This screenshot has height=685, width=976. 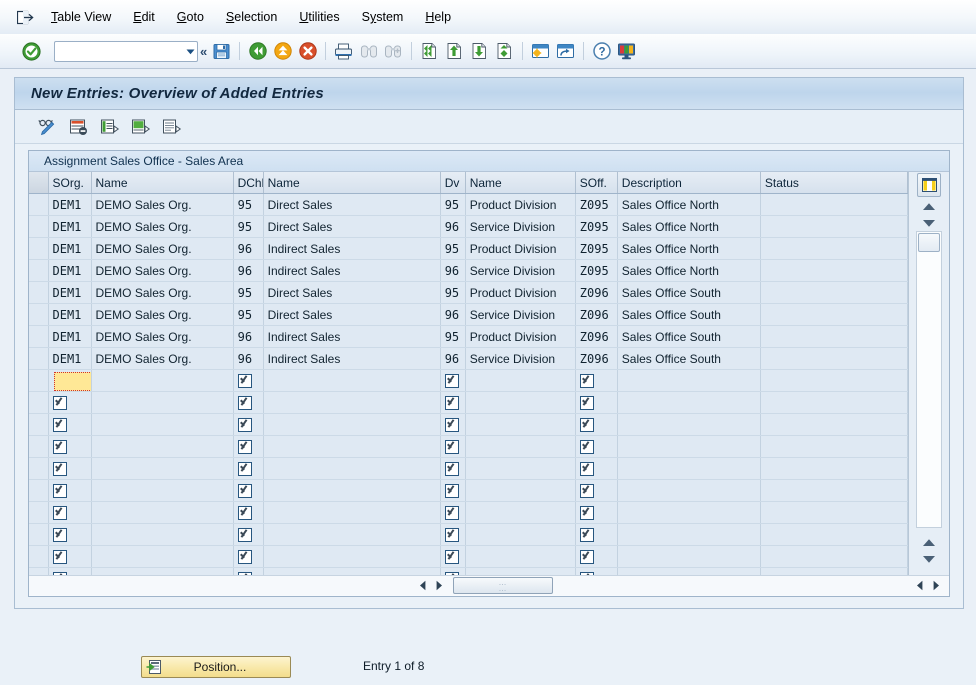 I want to click on create-session-button, so click(x=540, y=51).